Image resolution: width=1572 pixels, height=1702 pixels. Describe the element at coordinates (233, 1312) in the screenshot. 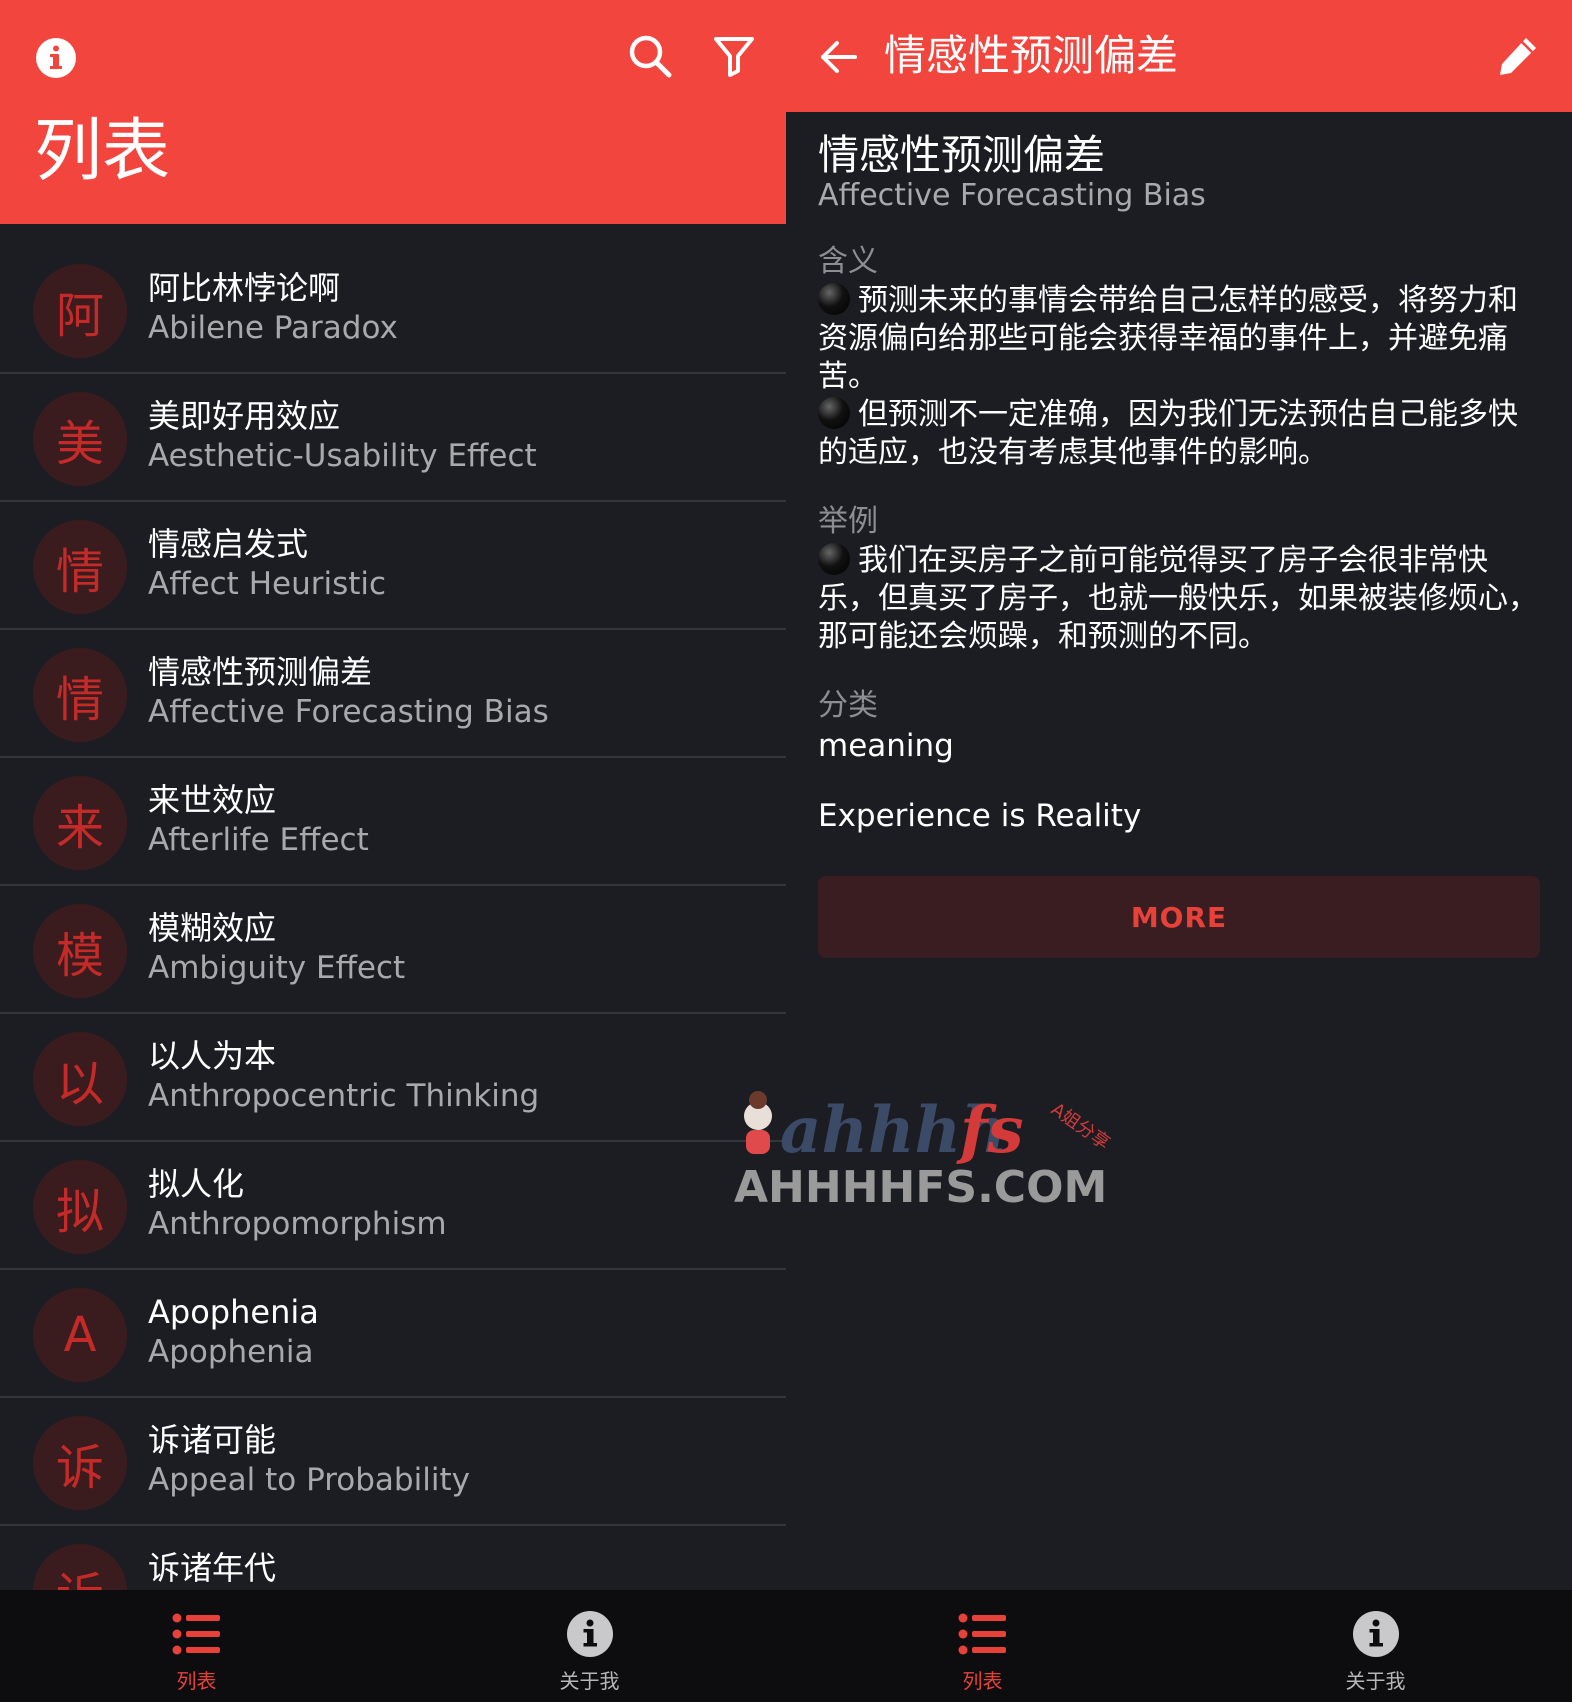

I see `item-title: Apophenia` at that location.